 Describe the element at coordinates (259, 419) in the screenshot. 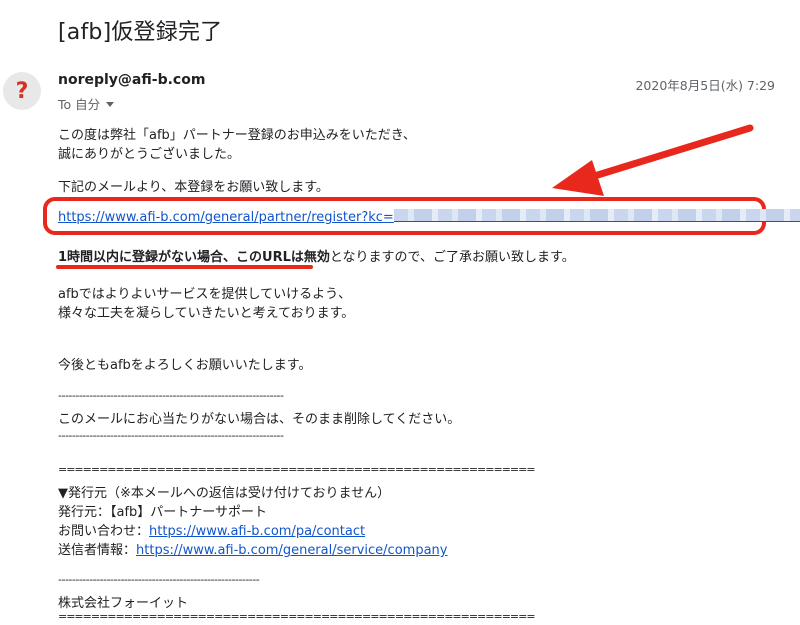

I see `body-line-8: このメールにお心当たりがない場合は、そのまま削除してください。` at that location.